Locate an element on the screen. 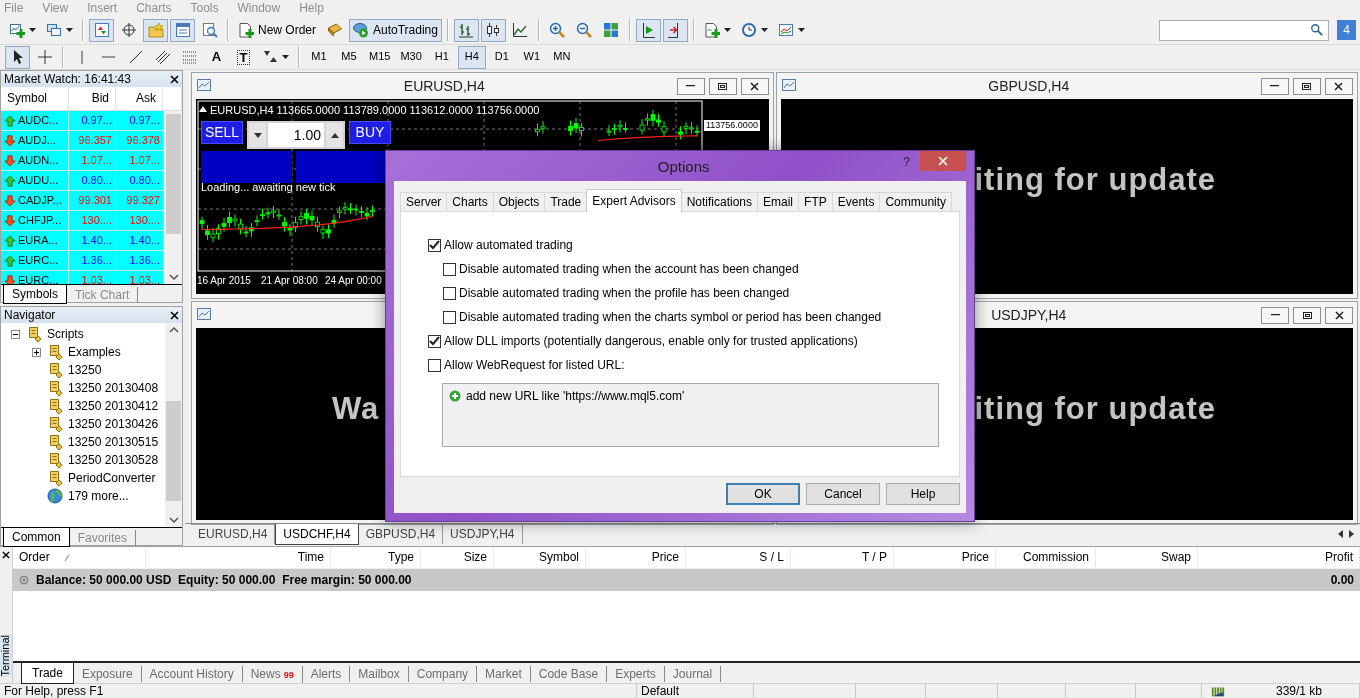 This screenshot has width=1360, height=698. window-title: GBPUSD,H4 is located at coordinates (1029, 86).